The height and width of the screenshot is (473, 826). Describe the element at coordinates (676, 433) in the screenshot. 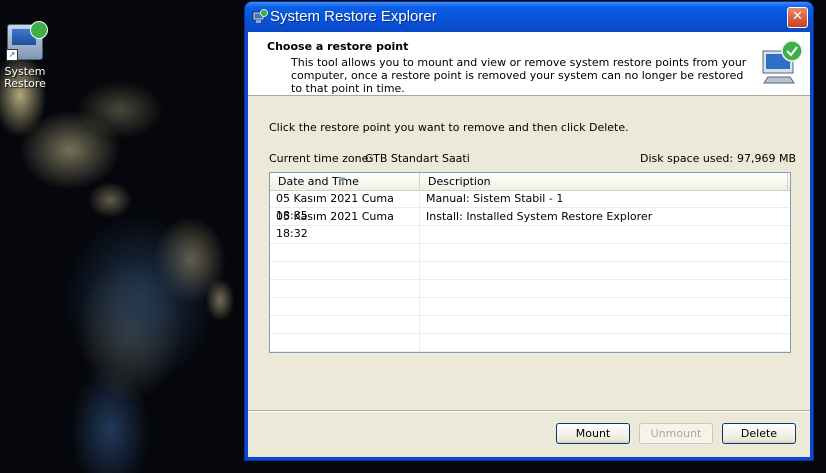

I see `unmount-button: Unmount` at that location.